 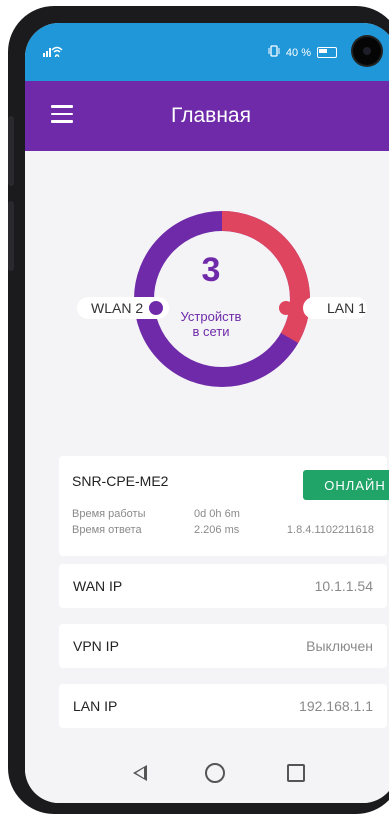 I want to click on system-nav-bar, so click(x=207, y=777).